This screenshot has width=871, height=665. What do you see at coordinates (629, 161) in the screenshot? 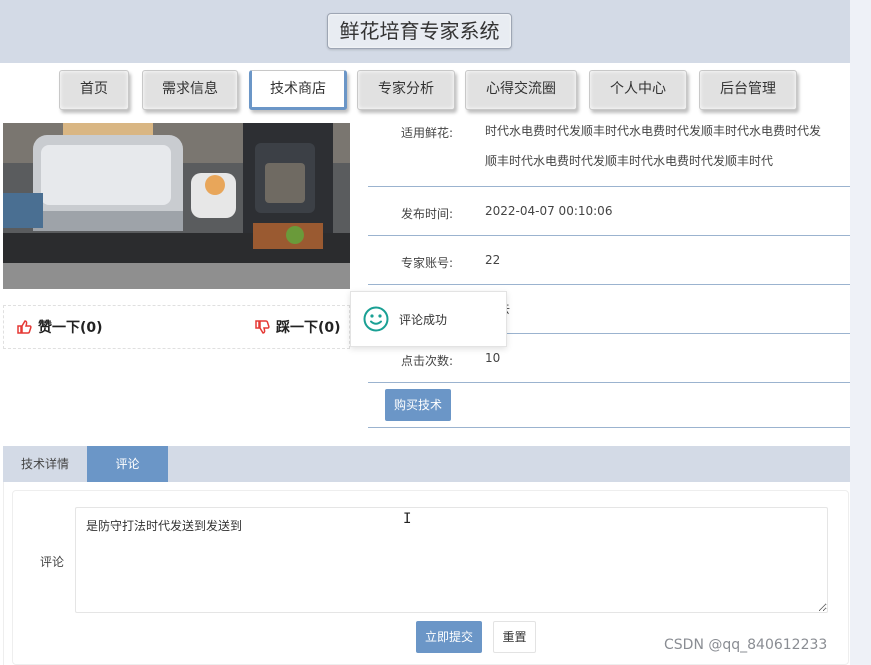
I see `suitable-flowers-line2: 顺丰时代水电费时代发顺丰时代水电费时代发顺丰时代` at bounding box center [629, 161].